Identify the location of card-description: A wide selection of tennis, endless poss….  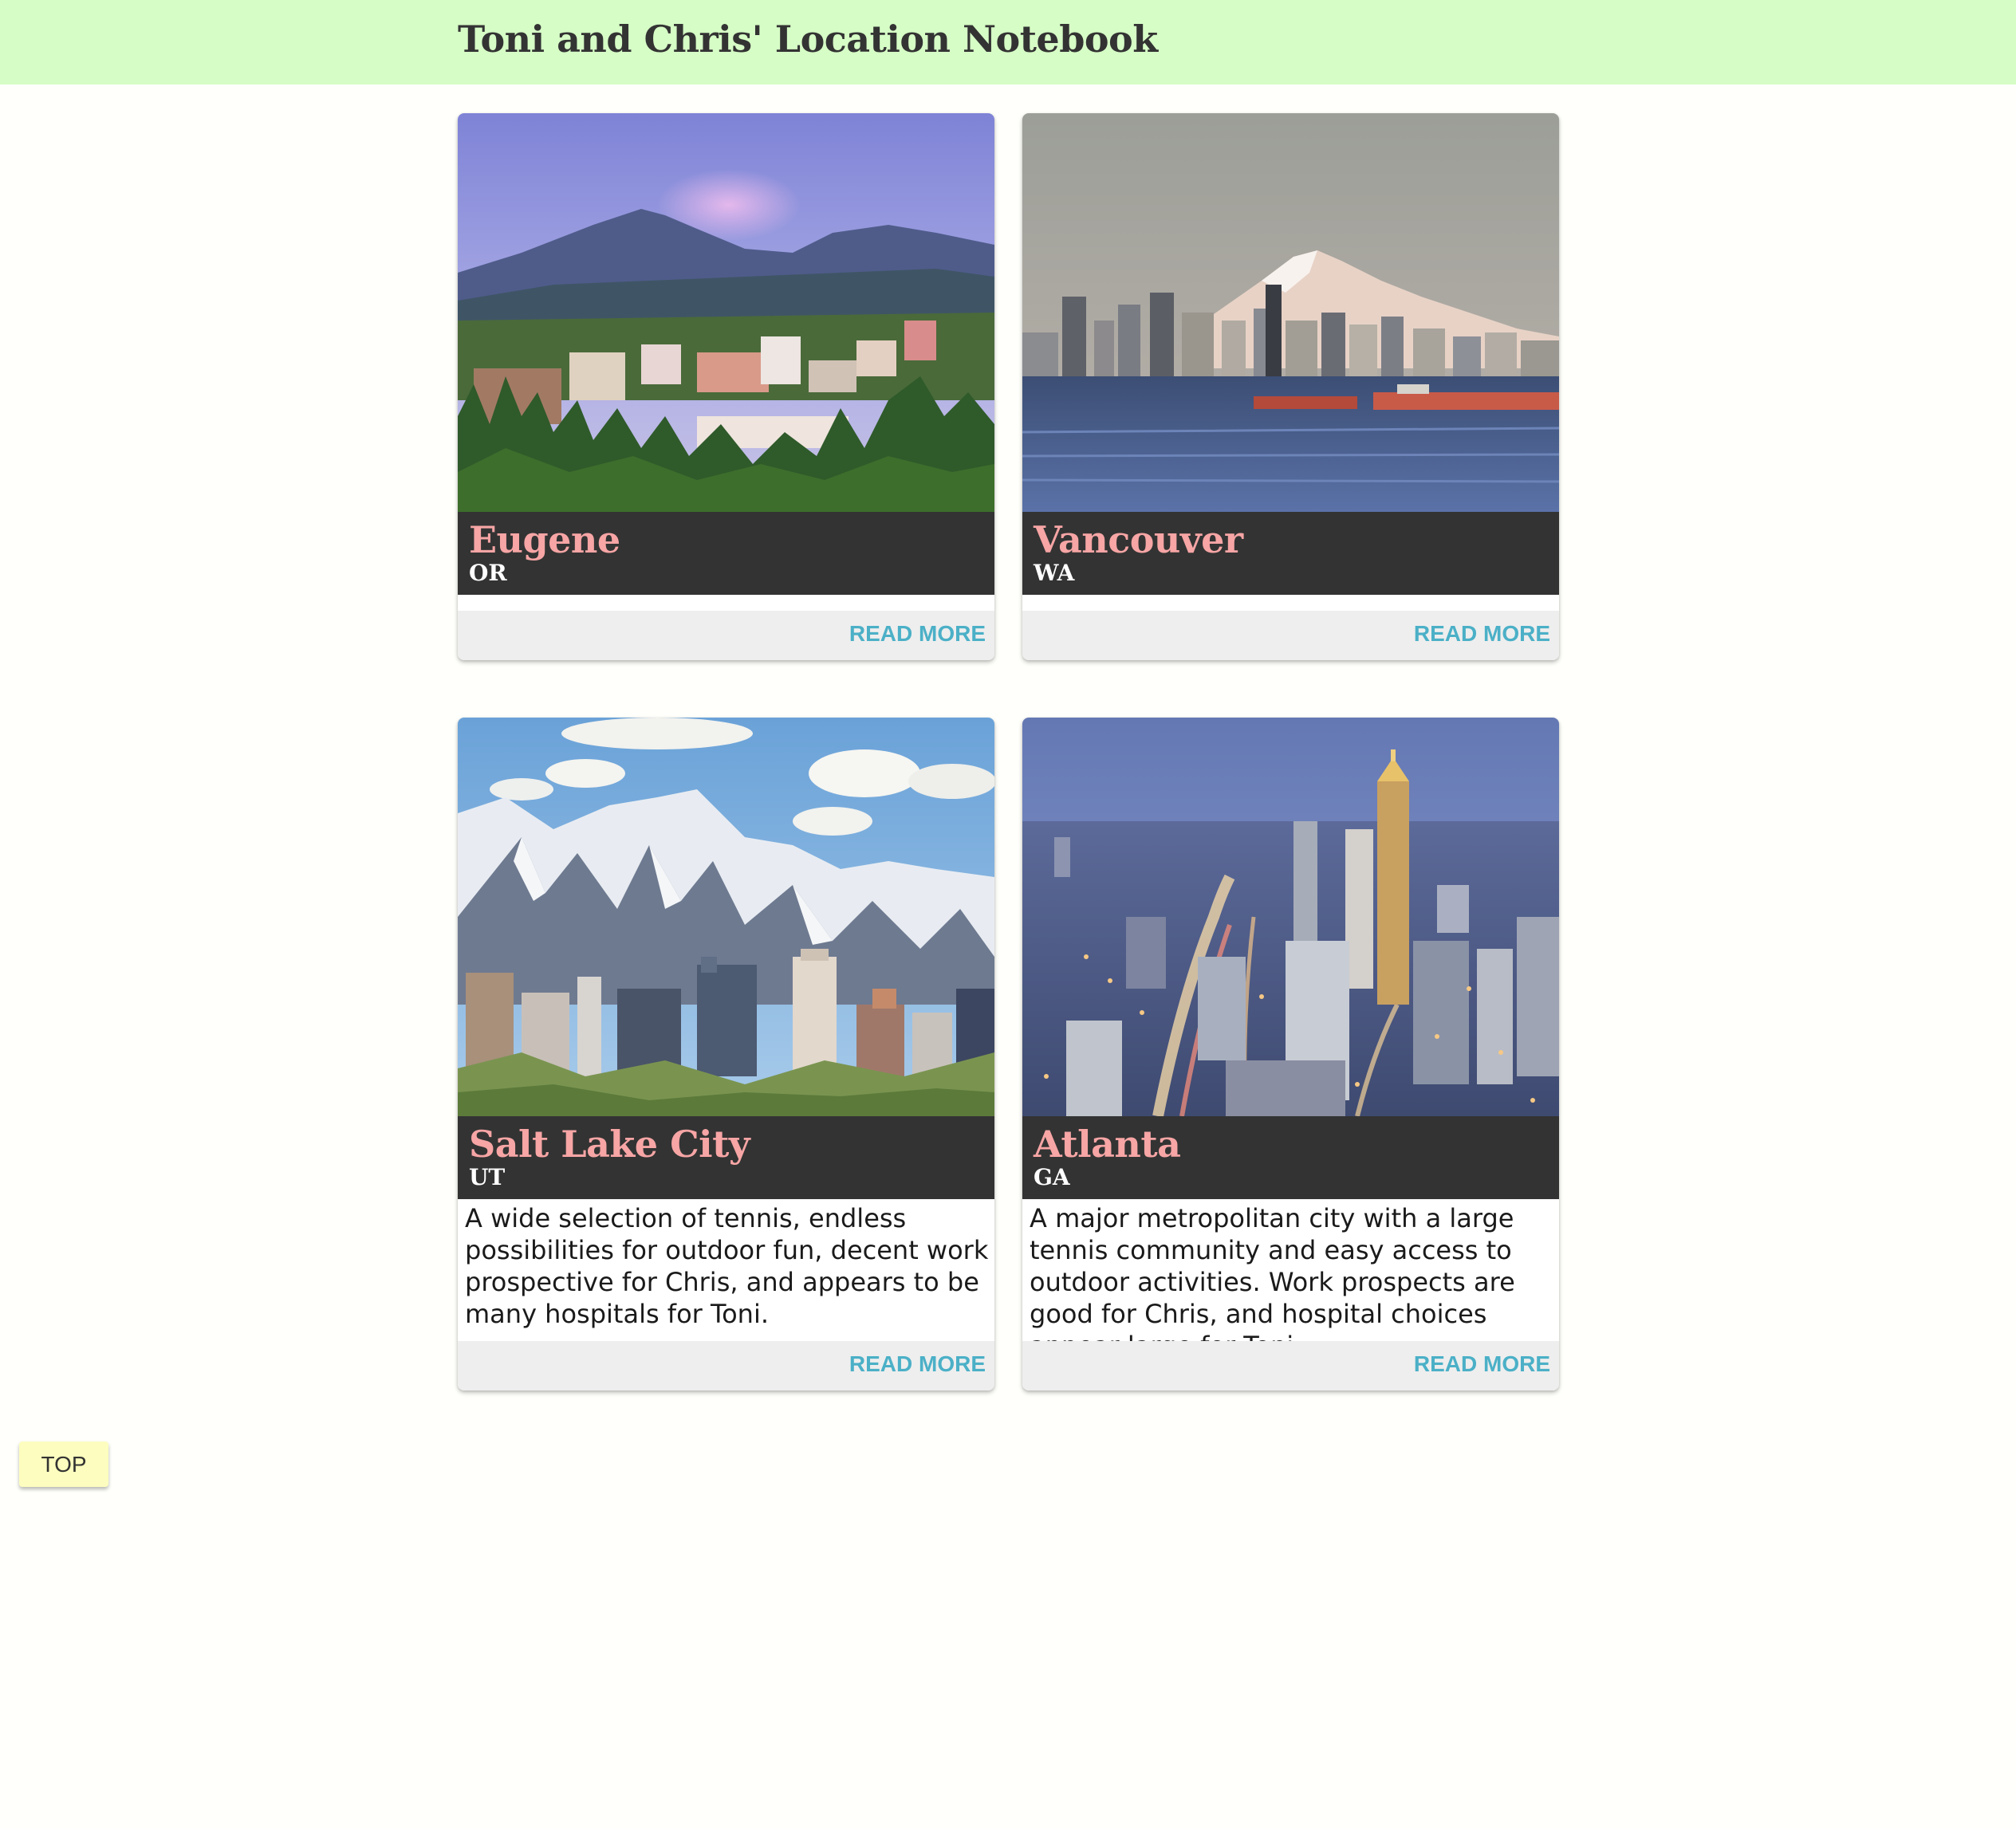
(727, 1266).